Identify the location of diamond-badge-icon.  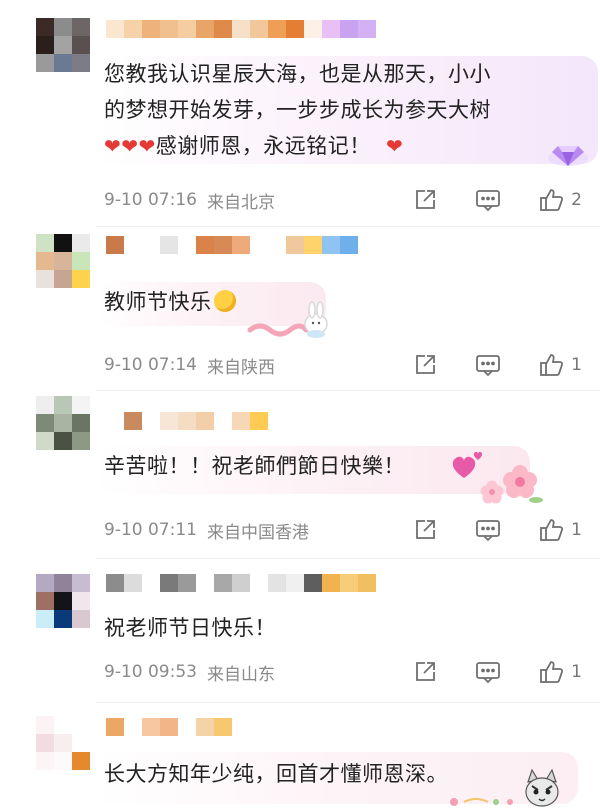
(568, 156).